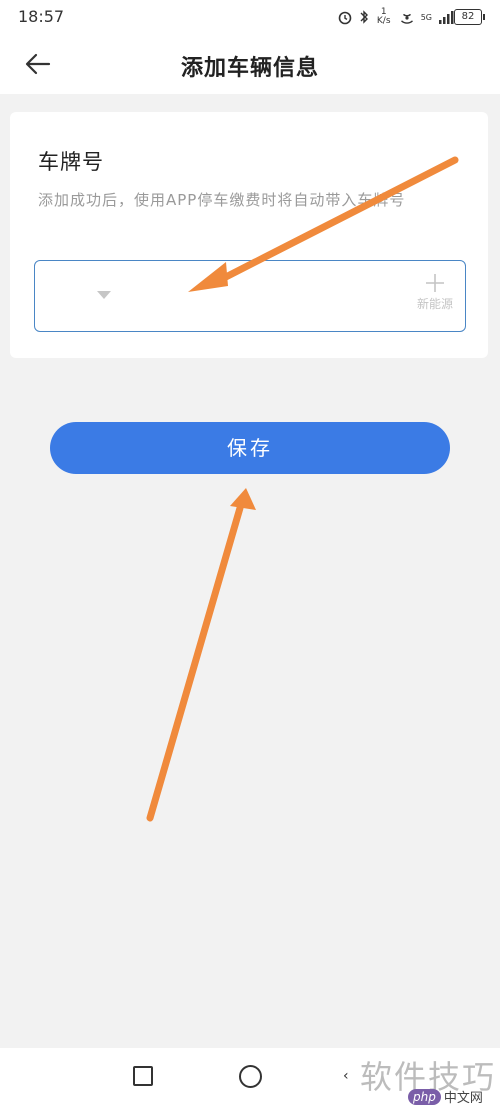 The width and height of the screenshot is (500, 1111). I want to click on battery-level: 82, so click(468, 16).